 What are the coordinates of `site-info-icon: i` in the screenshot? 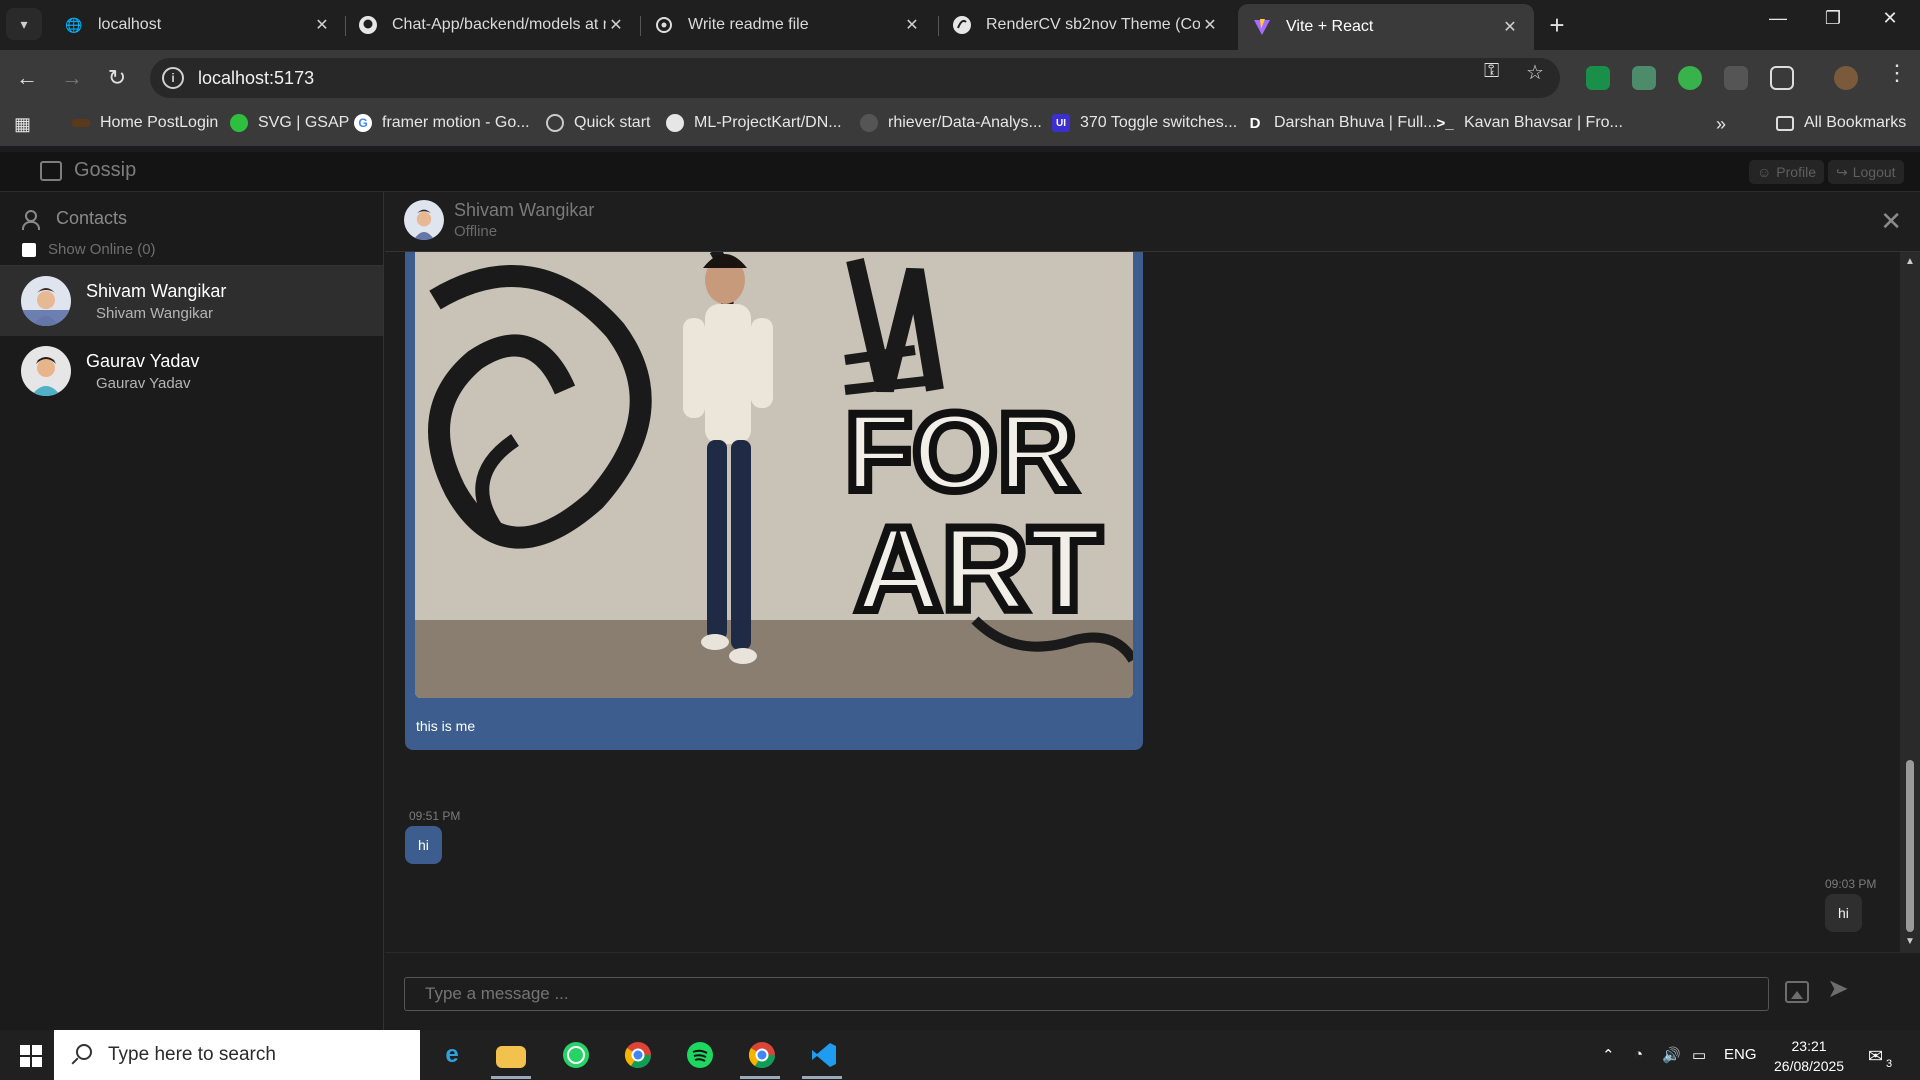 It's located at (173, 78).